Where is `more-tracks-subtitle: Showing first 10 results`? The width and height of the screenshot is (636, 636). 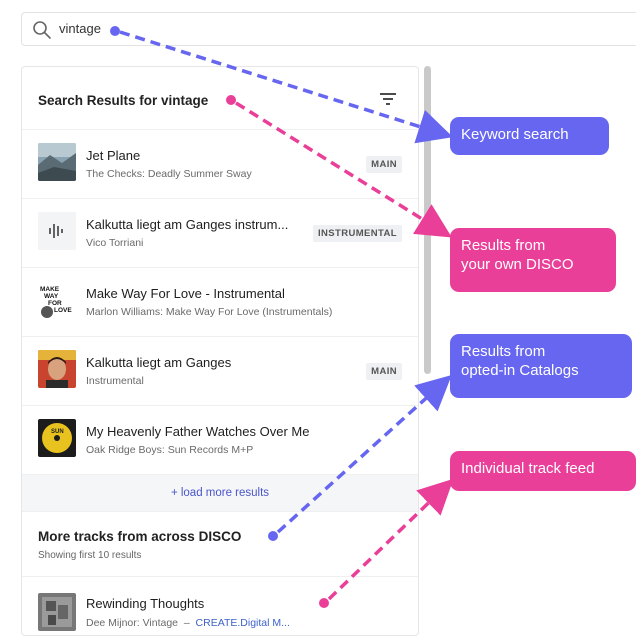 more-tracks-subtitle: Showing first 10 results is located at coordinates (90, 555).